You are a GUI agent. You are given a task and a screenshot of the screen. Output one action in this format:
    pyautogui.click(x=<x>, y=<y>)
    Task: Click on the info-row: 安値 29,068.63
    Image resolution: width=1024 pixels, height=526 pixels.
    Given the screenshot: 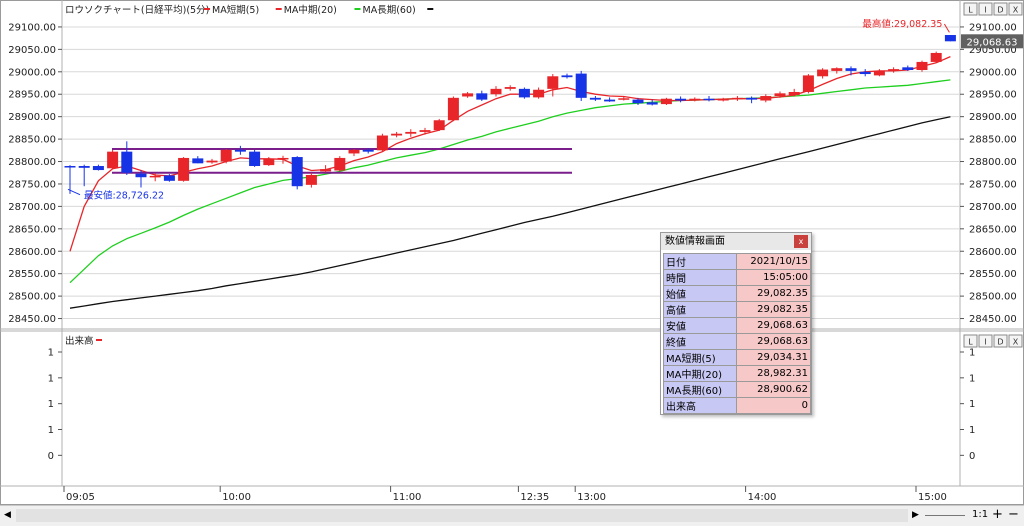 What is the action you would take?
    pyautogui.click(x=737, y=325)
    